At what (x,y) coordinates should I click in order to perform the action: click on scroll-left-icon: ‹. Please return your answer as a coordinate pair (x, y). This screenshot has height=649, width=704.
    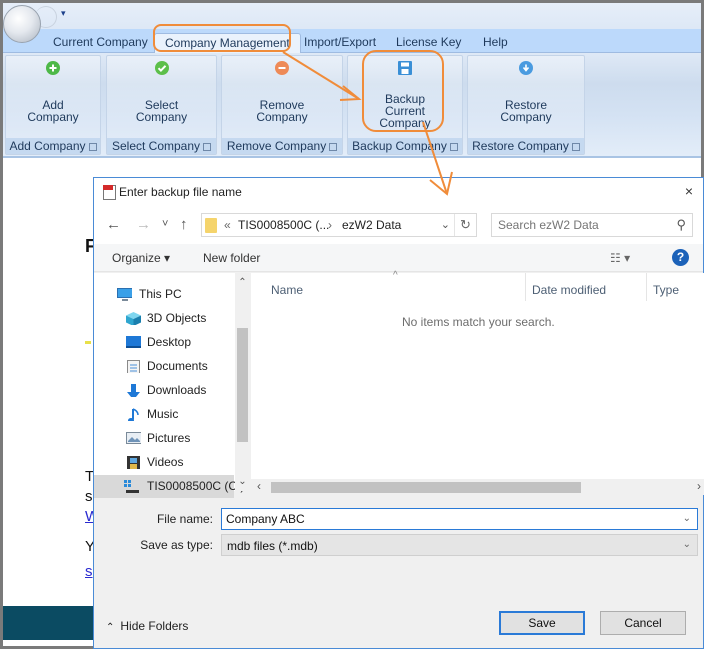
    Looking at the image, I should click on (259, 486).